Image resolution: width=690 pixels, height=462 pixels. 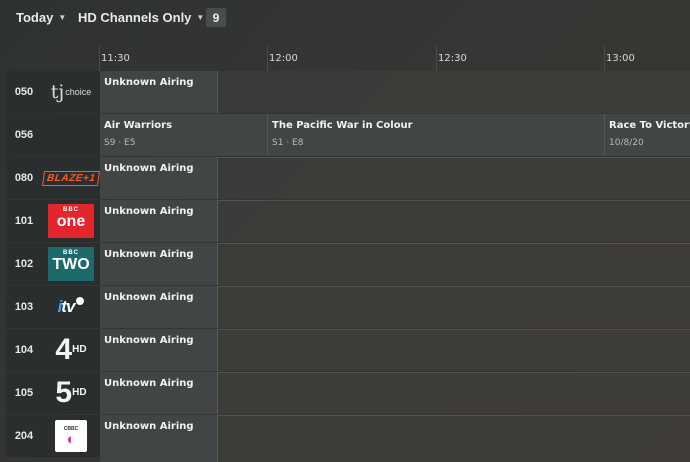 What do you see at coordinates (345, 53) in the screenshot?
I see `timeline-header: 11:30 12:00 12:30 13:00` at bounding box center [345, 53].